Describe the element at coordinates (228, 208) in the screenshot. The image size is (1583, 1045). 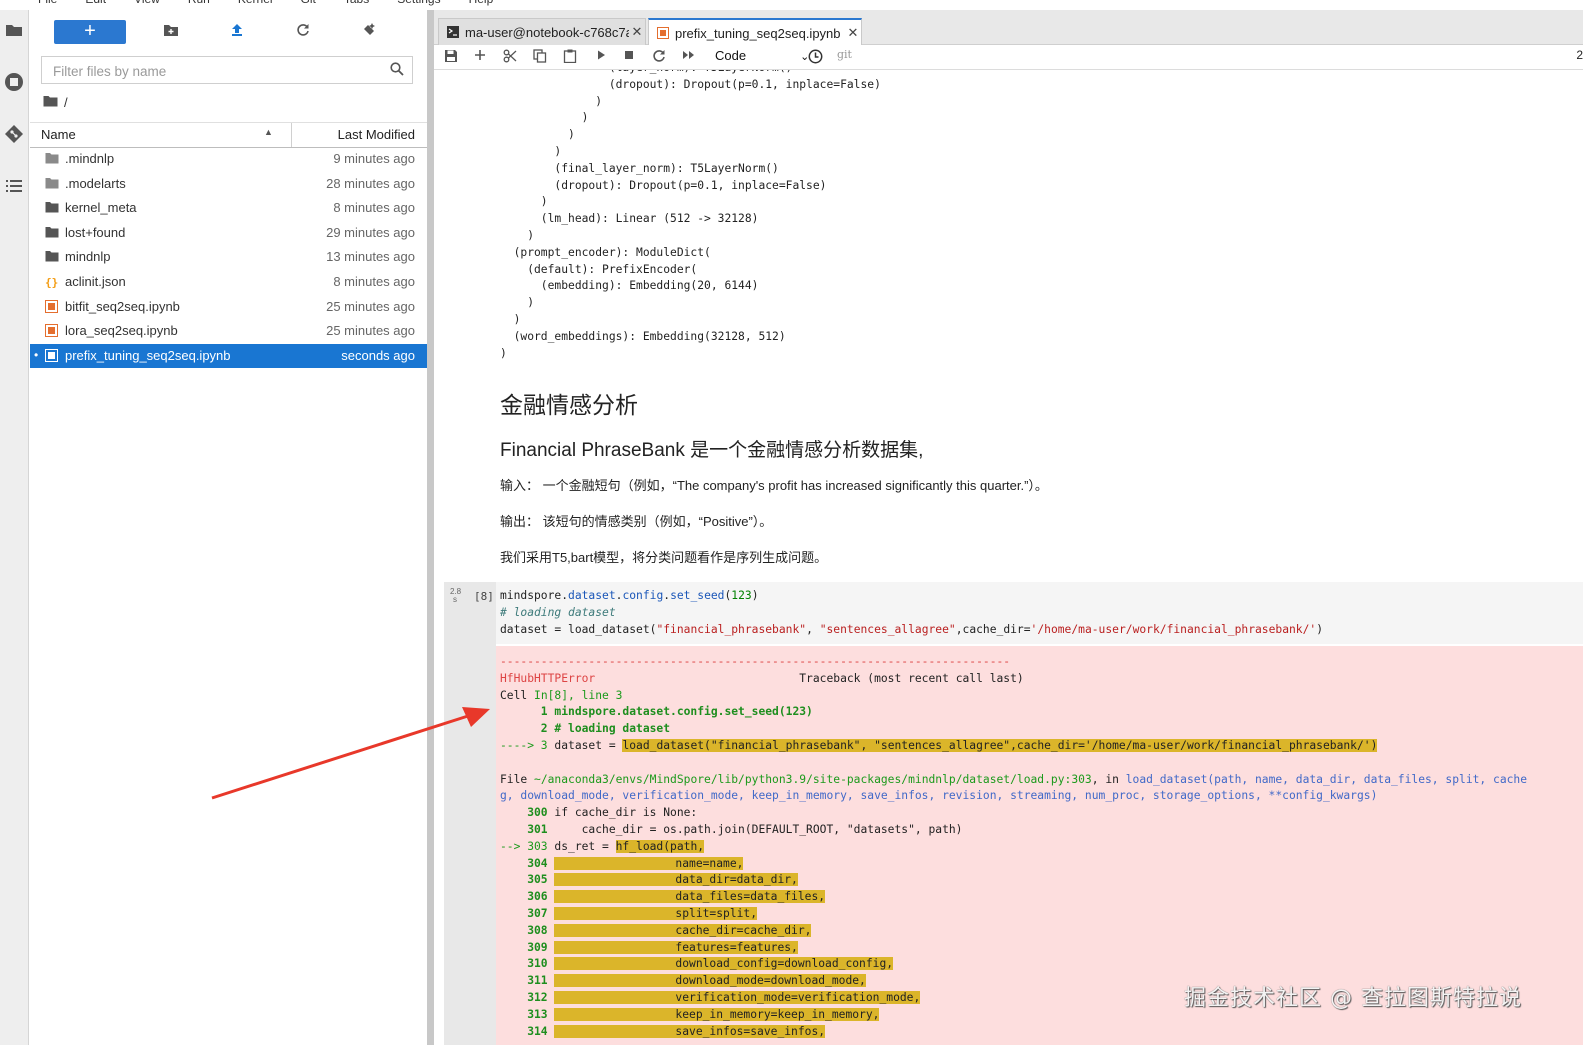
I see `file-row: kernel_meta 8 minutes ago` at that location.